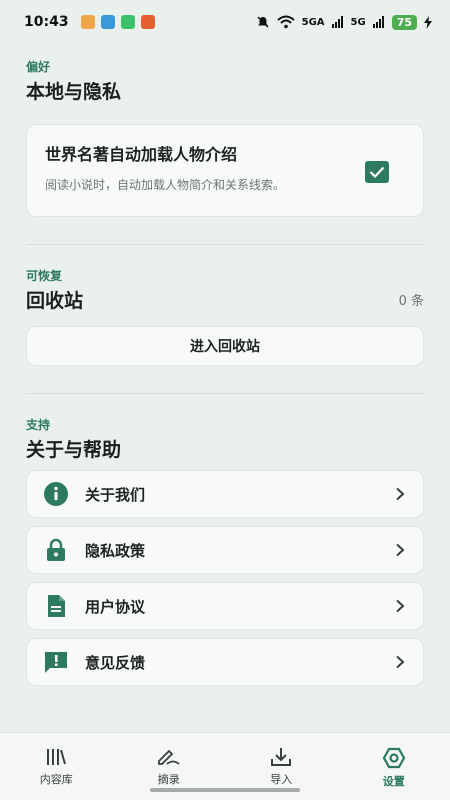  What do you see at coordinates (404, 22) in the screenshot?
I see `battery-indicator: 75` at bounding box center [404, 22].